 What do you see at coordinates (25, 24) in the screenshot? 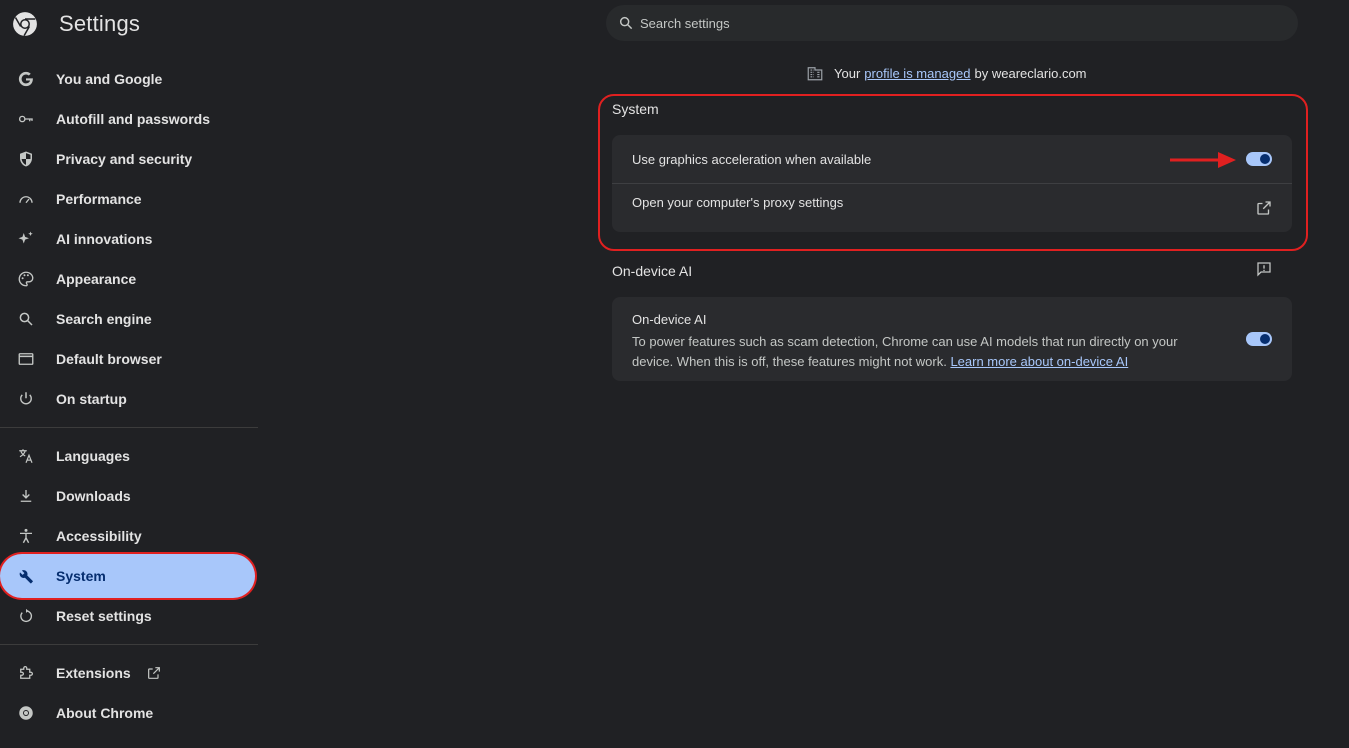
I see `chrome-logo-icon` at bounding box center [25, 24].